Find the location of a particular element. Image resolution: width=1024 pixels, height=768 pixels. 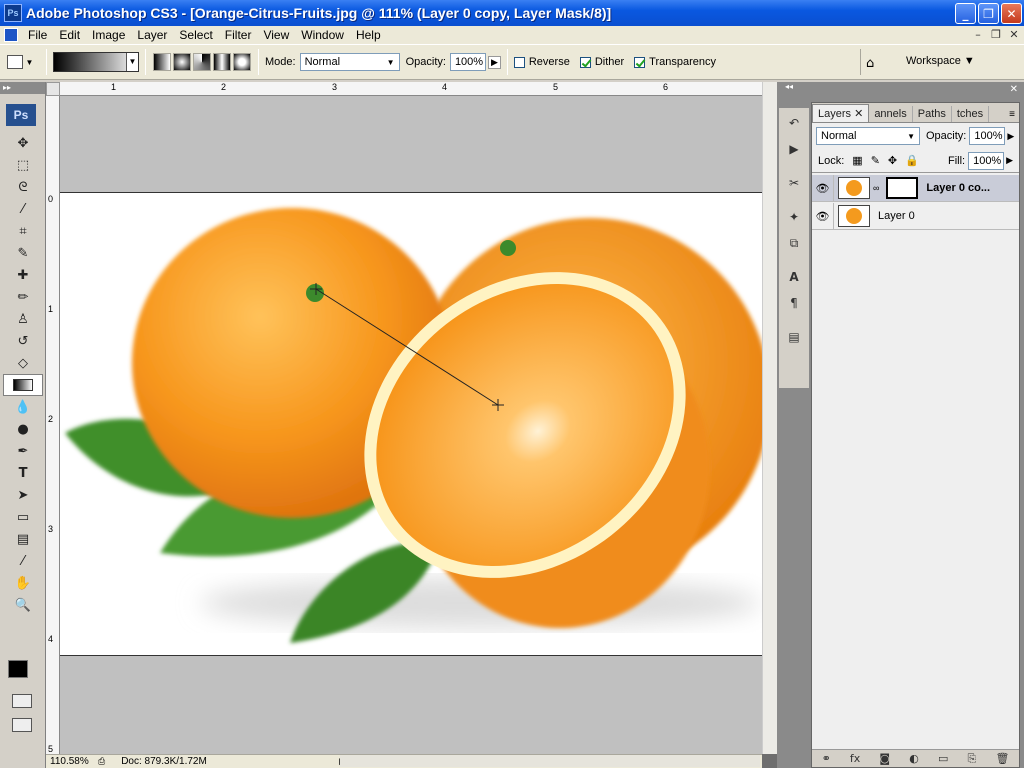

workspace-button: Workspace ▼ is located at coordinates (940, 61).